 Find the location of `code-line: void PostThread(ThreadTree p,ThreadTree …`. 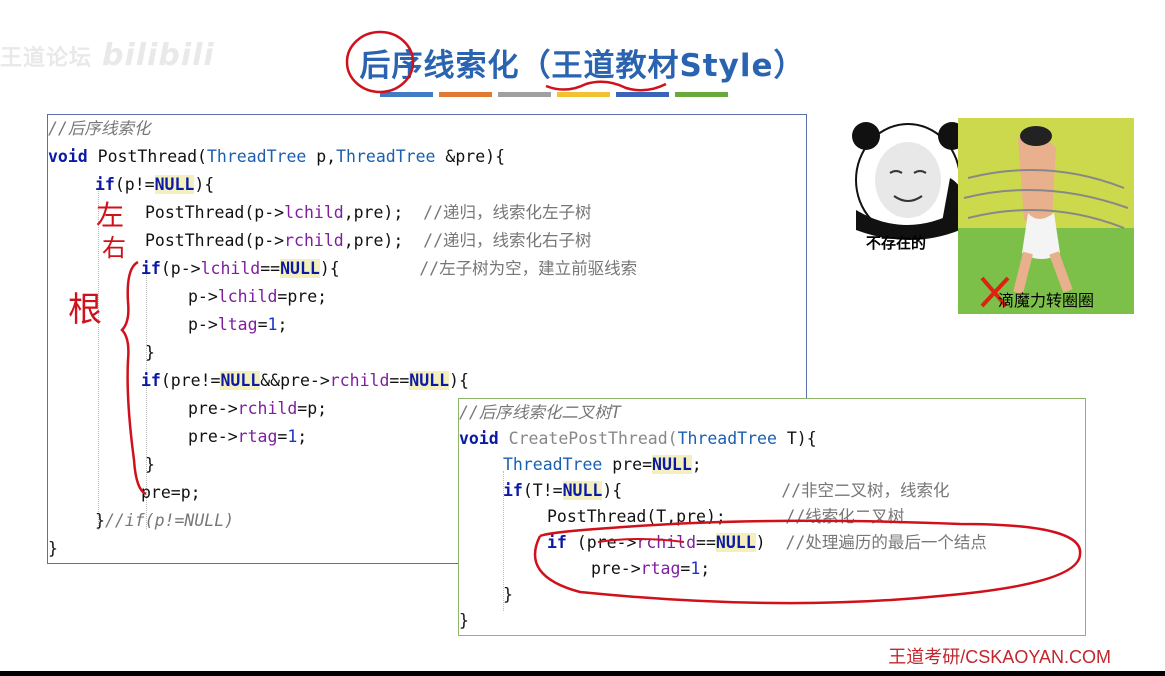

code-line: void PostThread(ThreadTree p,ThreadTree … is located at coordinates (276, 157).